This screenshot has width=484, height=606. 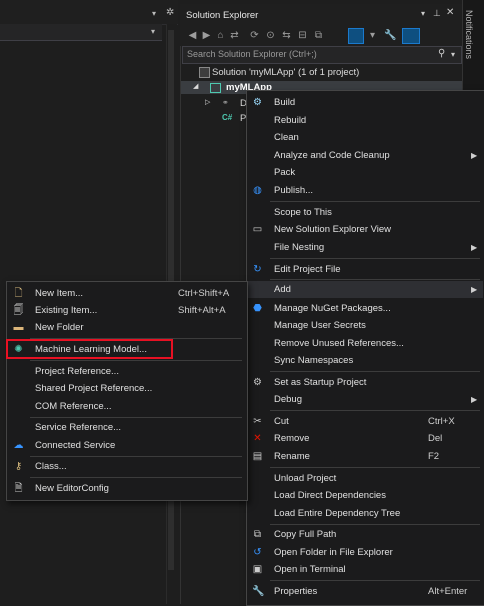 What do you see at coordinates (18, 488) in the screenshot?
I see `document-icon: 🗎` at bounding box center [18, 488].